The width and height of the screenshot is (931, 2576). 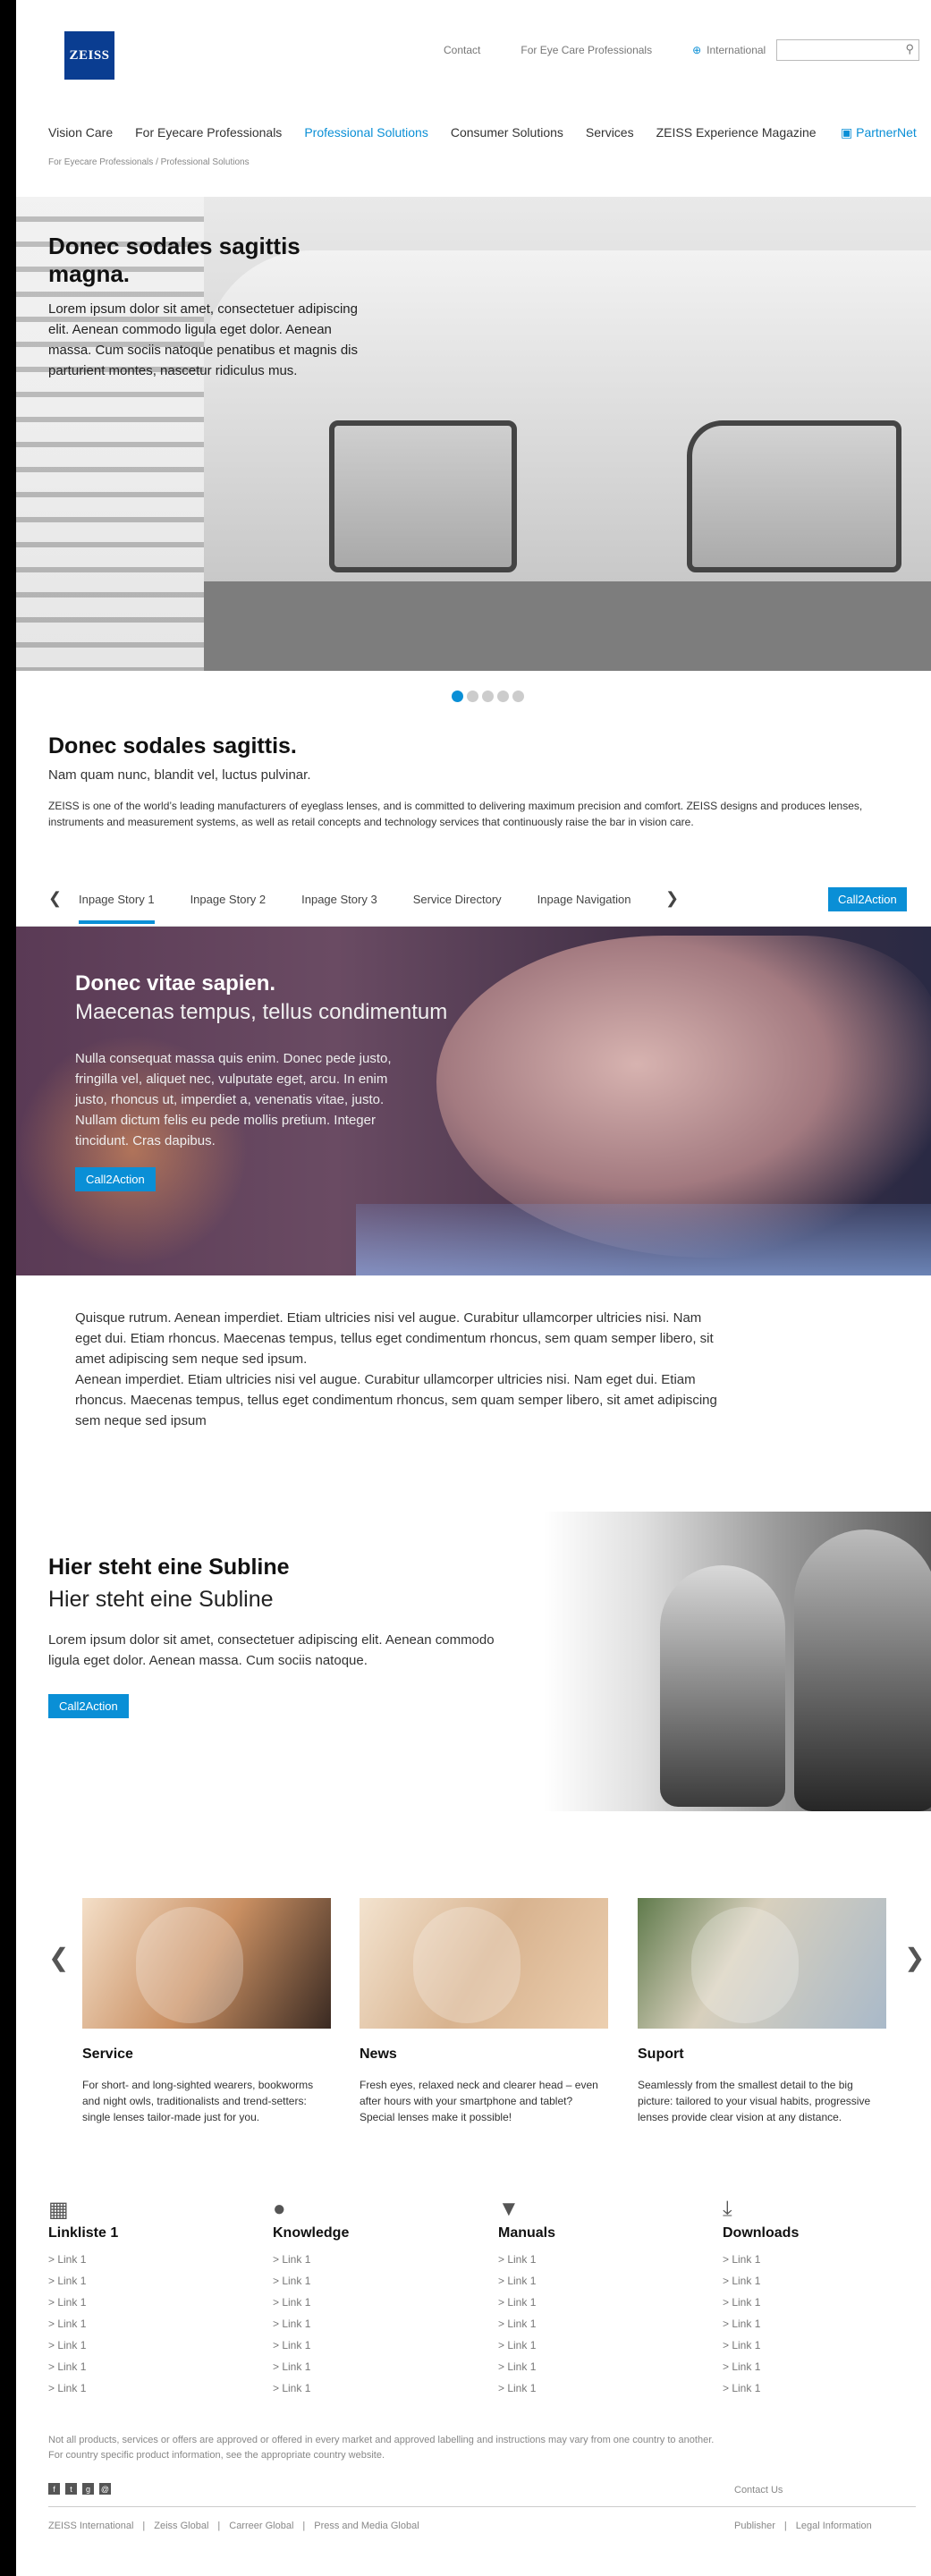 What do you see at coordinates (867, 899) in the screenshot?
I see `inpage-cta-button: Call2Action` at bounding box center [867, 899].